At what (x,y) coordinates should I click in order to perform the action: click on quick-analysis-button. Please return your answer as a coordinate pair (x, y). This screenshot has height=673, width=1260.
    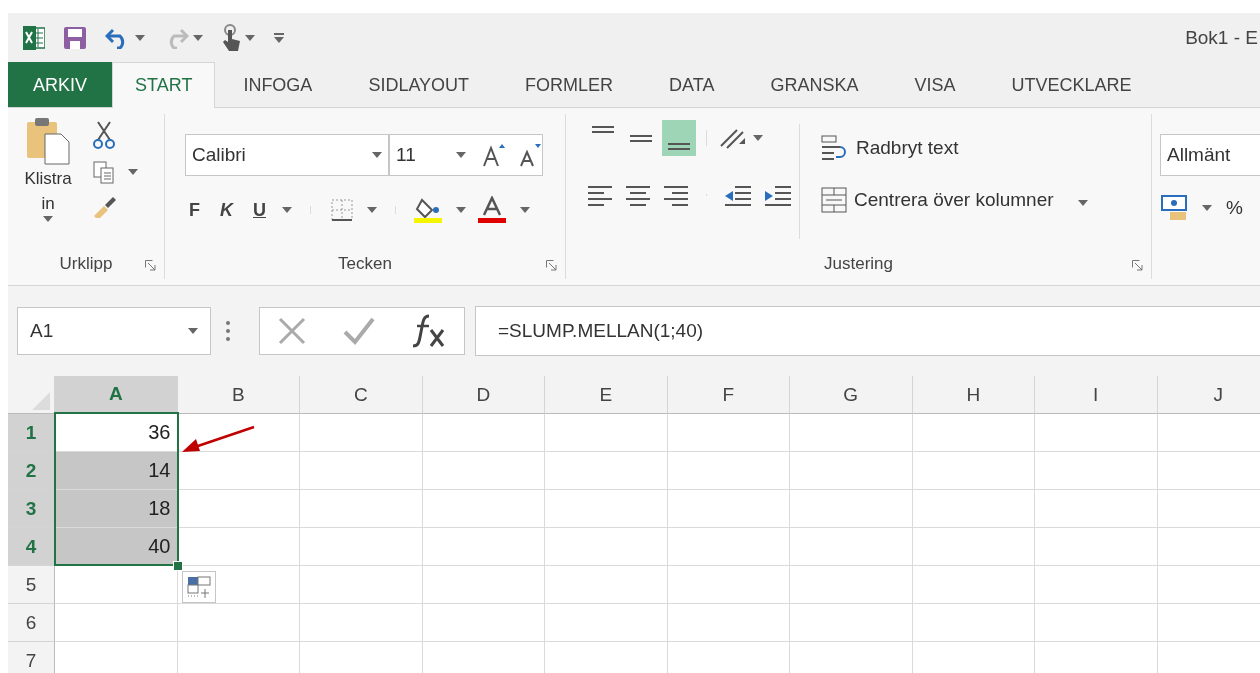
    Looking at the image, I should click on (199, 587).